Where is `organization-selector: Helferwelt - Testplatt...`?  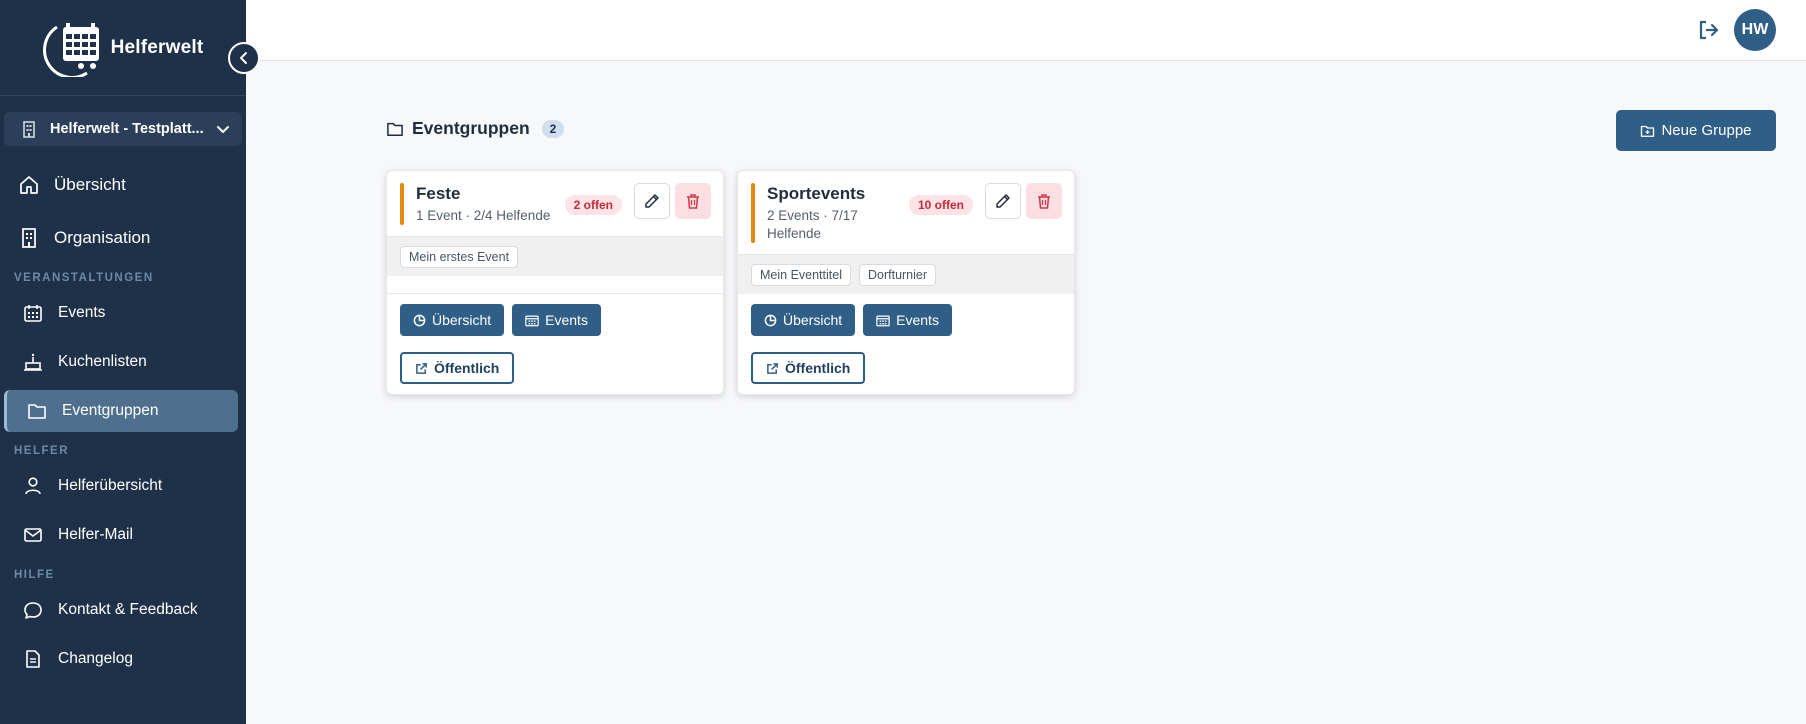
organization-selector: Helferwelt - Testplatt... is located at coordinates (123, 129).